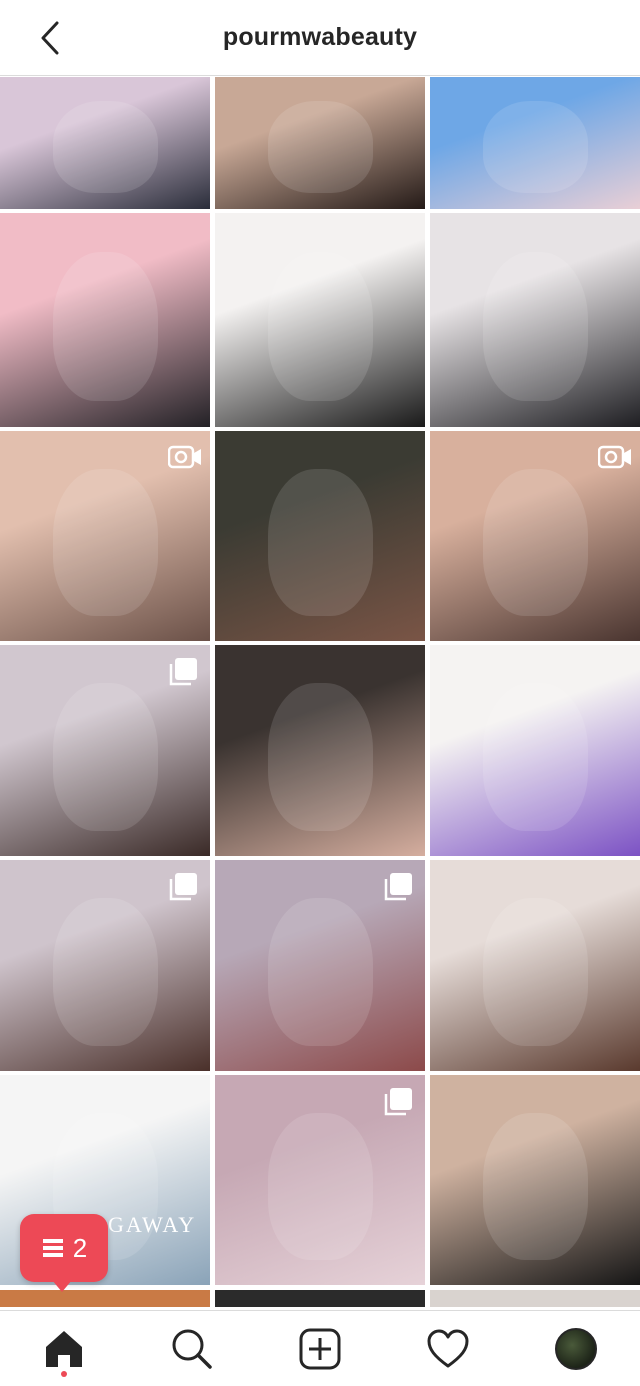 Image resolution: width=640 pixels, height=1386 pixels. I want to click on post-tile-sequin-dress, so click(320, 536).